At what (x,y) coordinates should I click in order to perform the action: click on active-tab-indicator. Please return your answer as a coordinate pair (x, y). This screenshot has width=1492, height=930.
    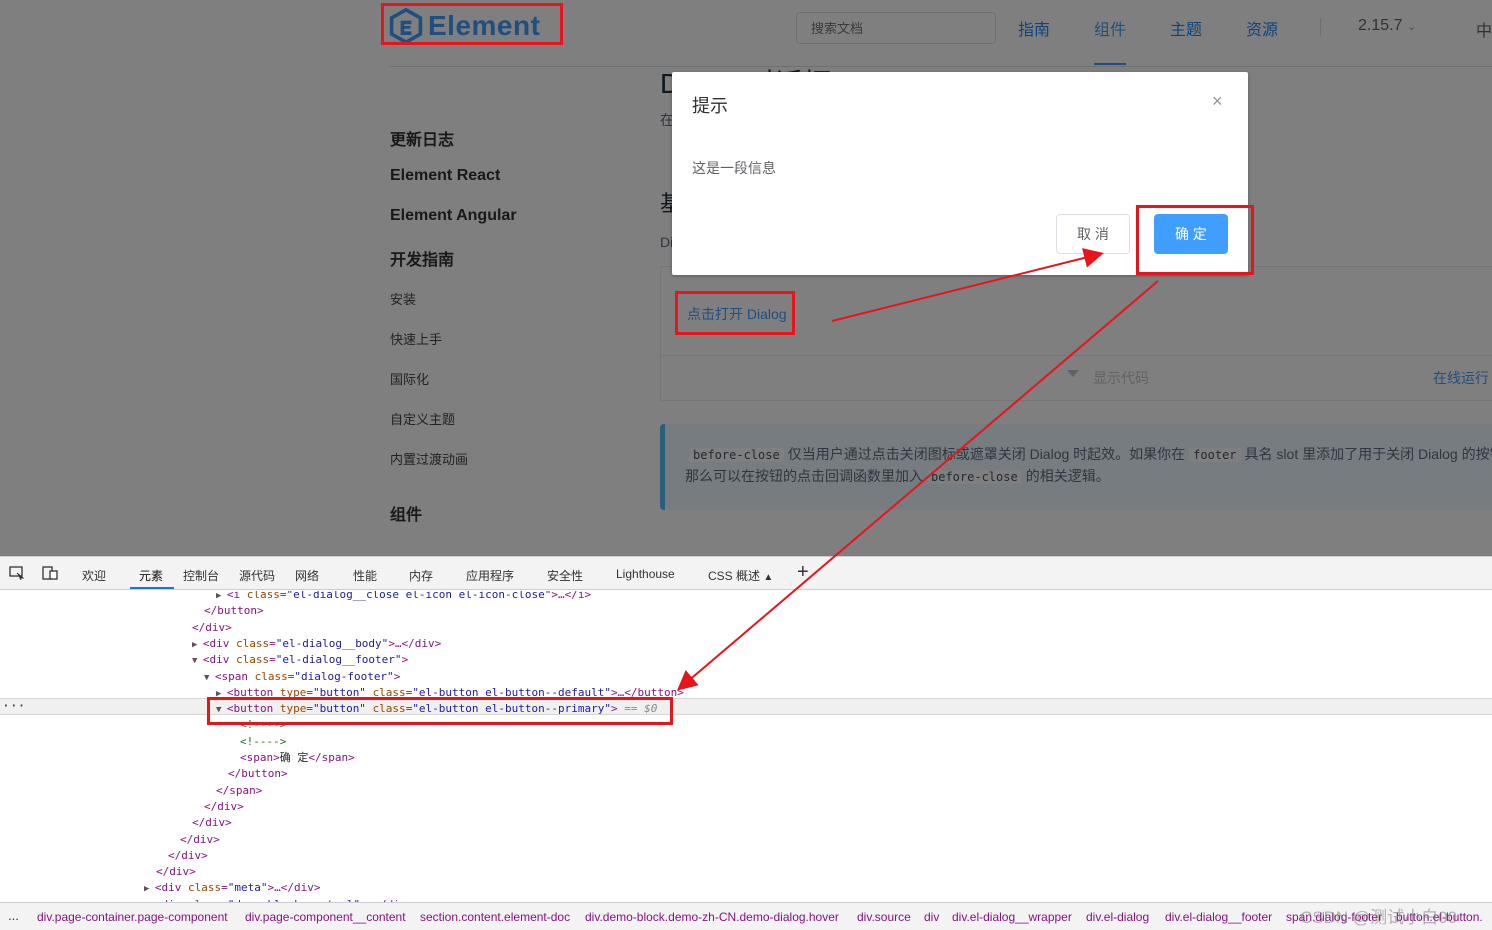
    Looking at the image, I should click on (152, 588).